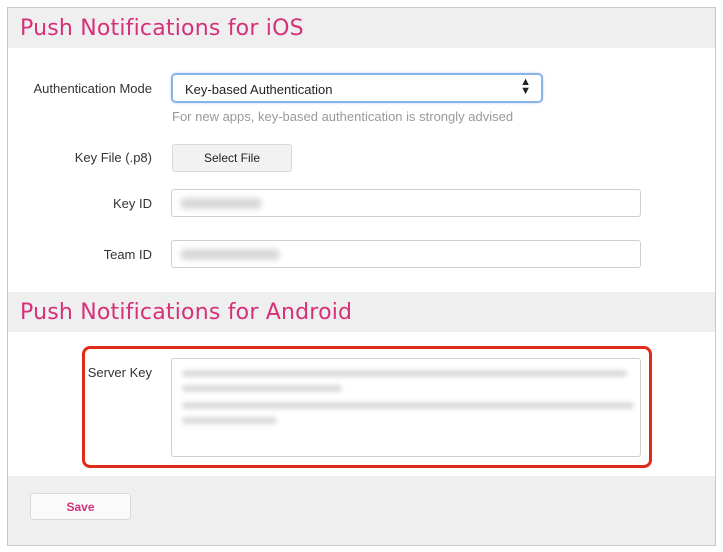 The width and height of the screenshot is (723, 552). What do you see at coordinates (361, 28) in the screenshot?
I see `ios-section-header: Push Notifications for iOS` at bounding box center [361, 28].